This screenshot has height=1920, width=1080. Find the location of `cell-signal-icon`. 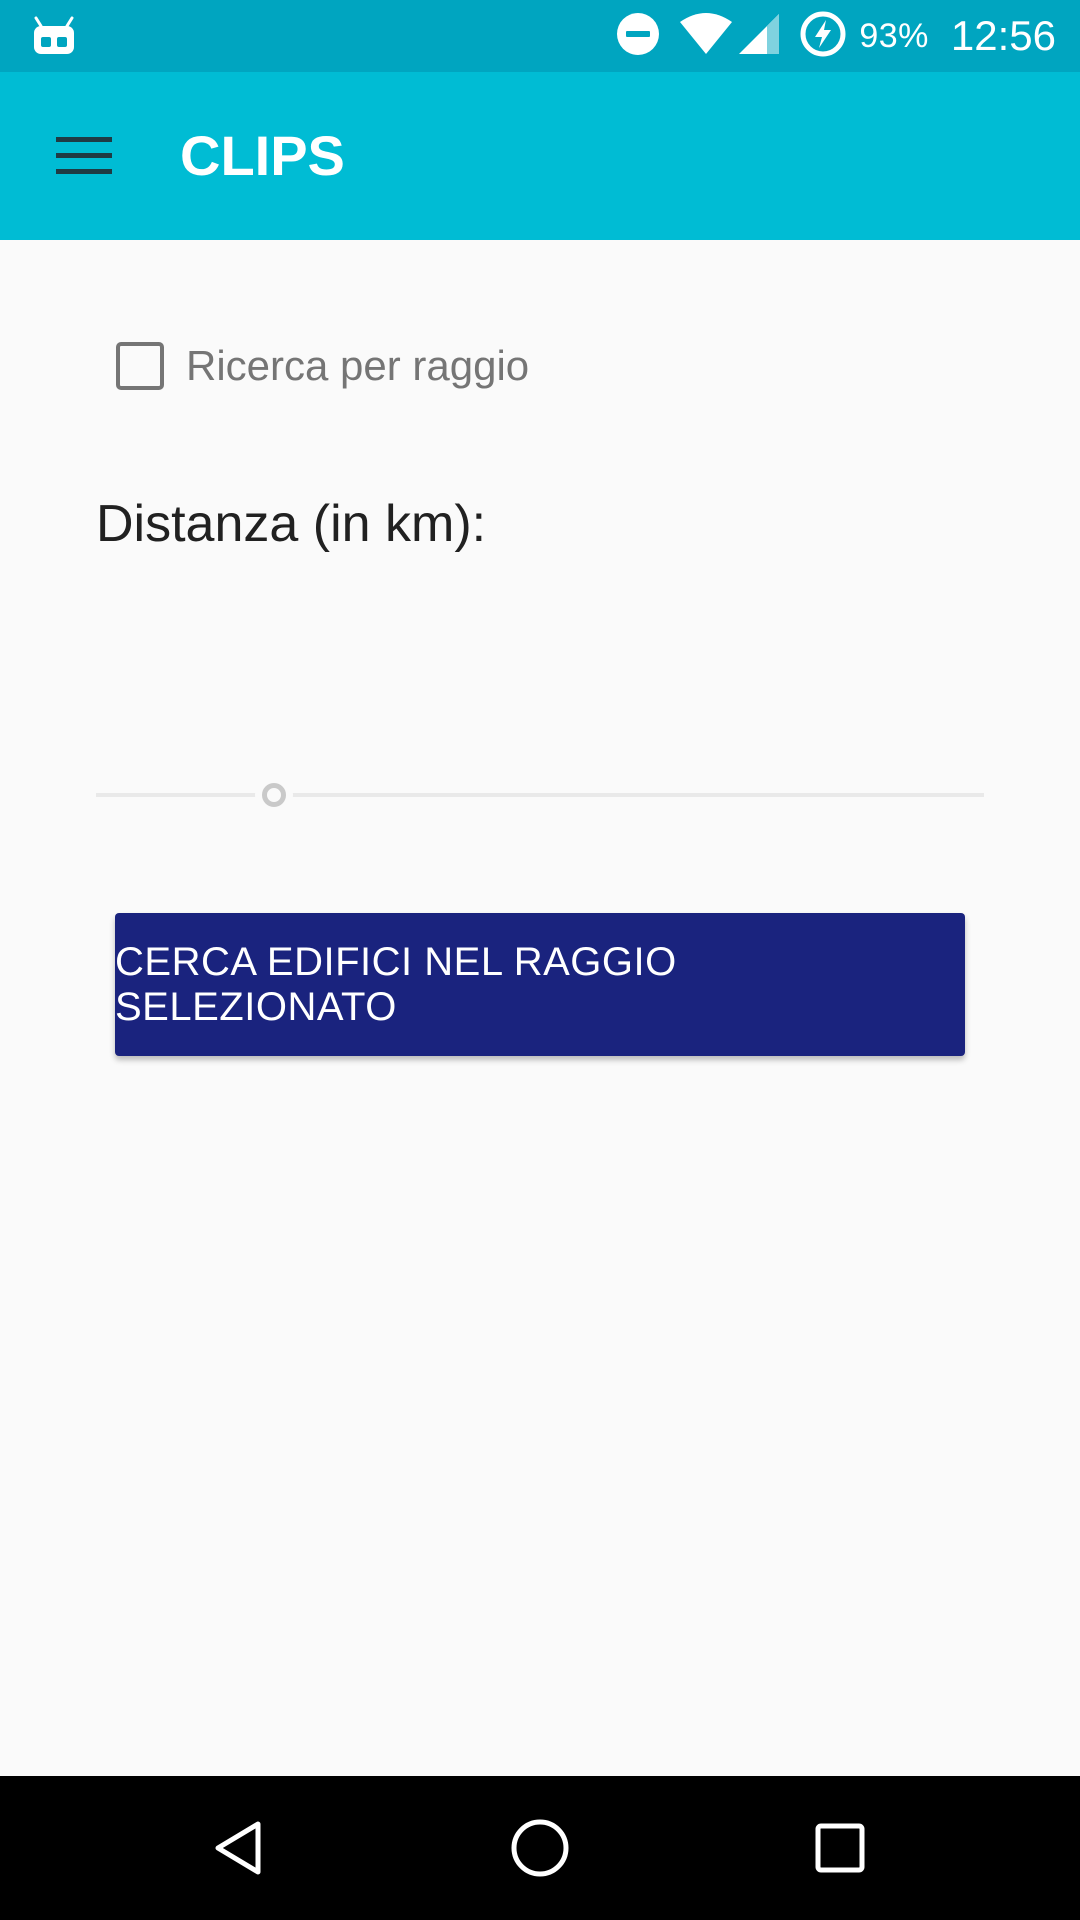

cell-signal-icon is located at coordinates (759, 36).